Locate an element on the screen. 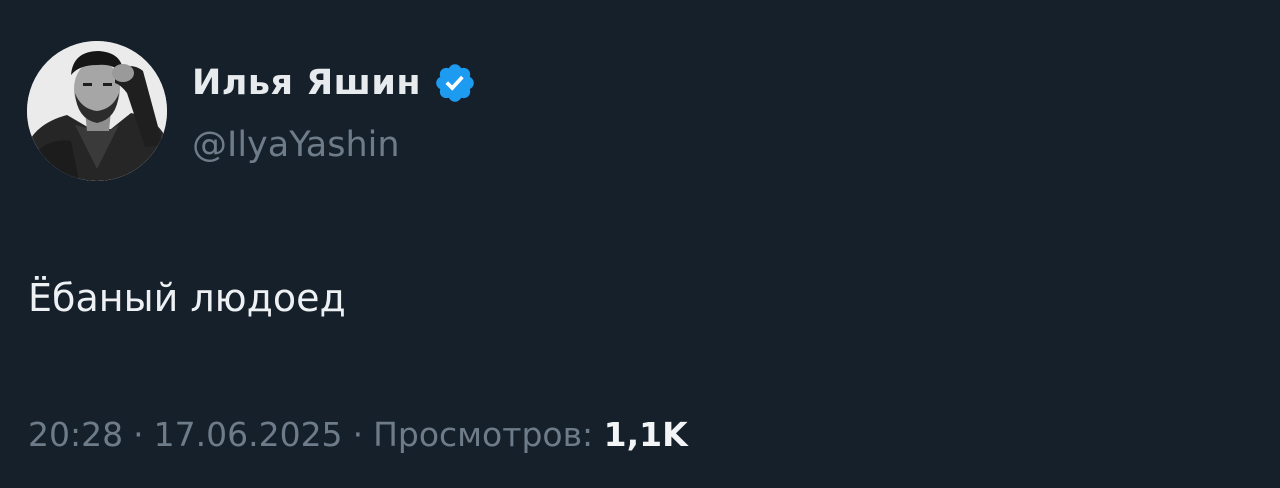 The image size is (1280, 488). author-name-row: Илья Яшин is located at coordinates (334, 83).